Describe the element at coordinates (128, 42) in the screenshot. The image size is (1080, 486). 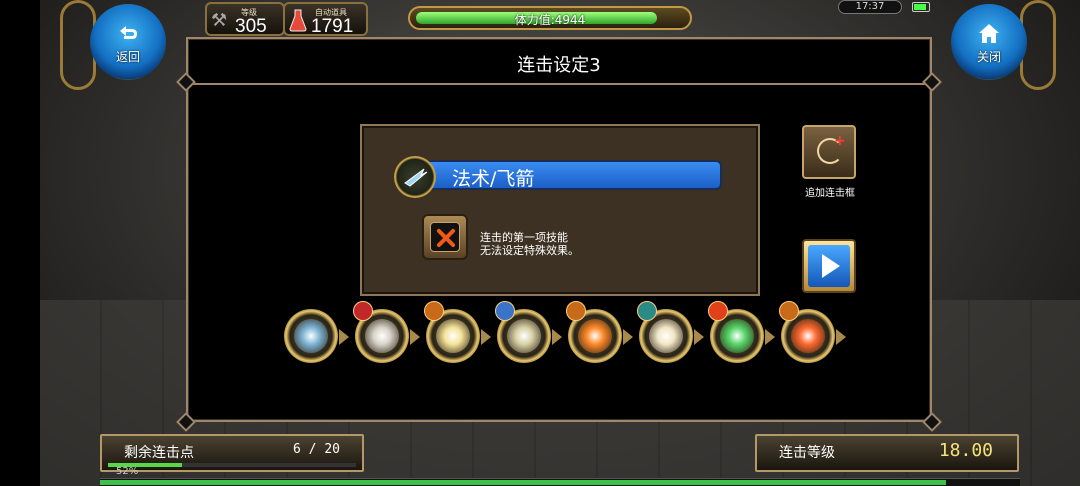
I see `back-button: 返回` at that location.